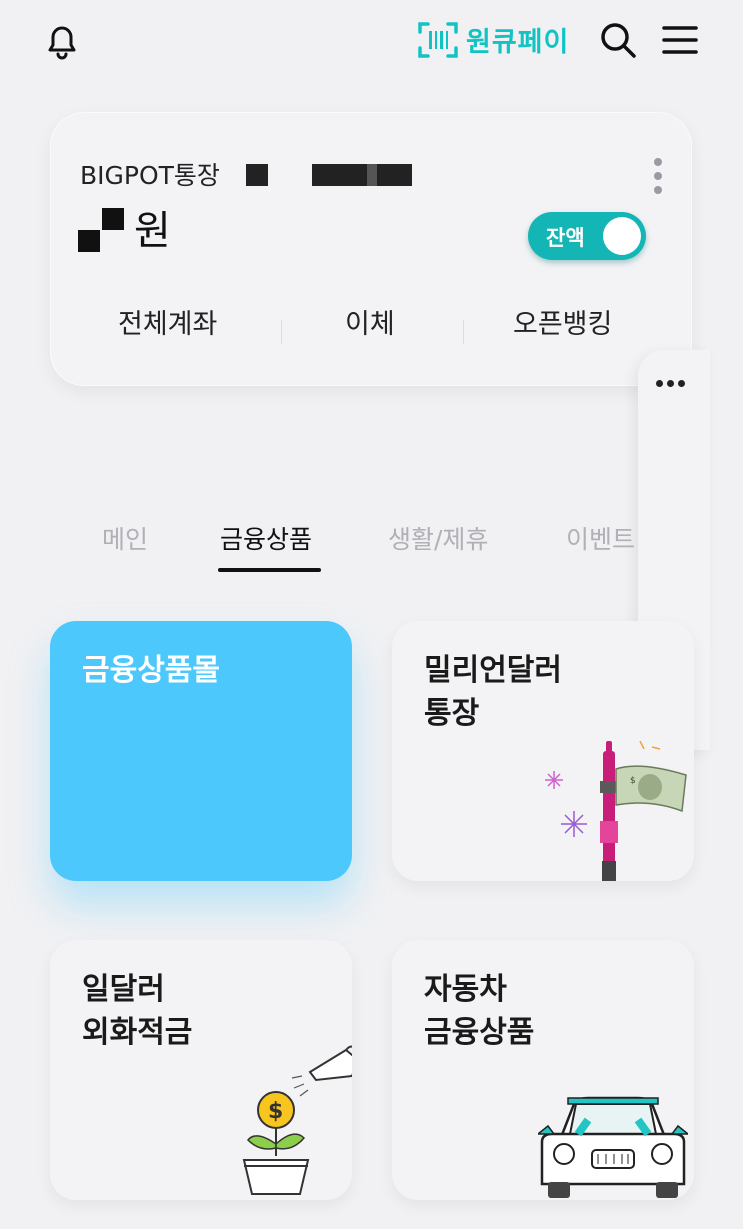  I want to click on tab-events: 이벤트, so click(600, 538).